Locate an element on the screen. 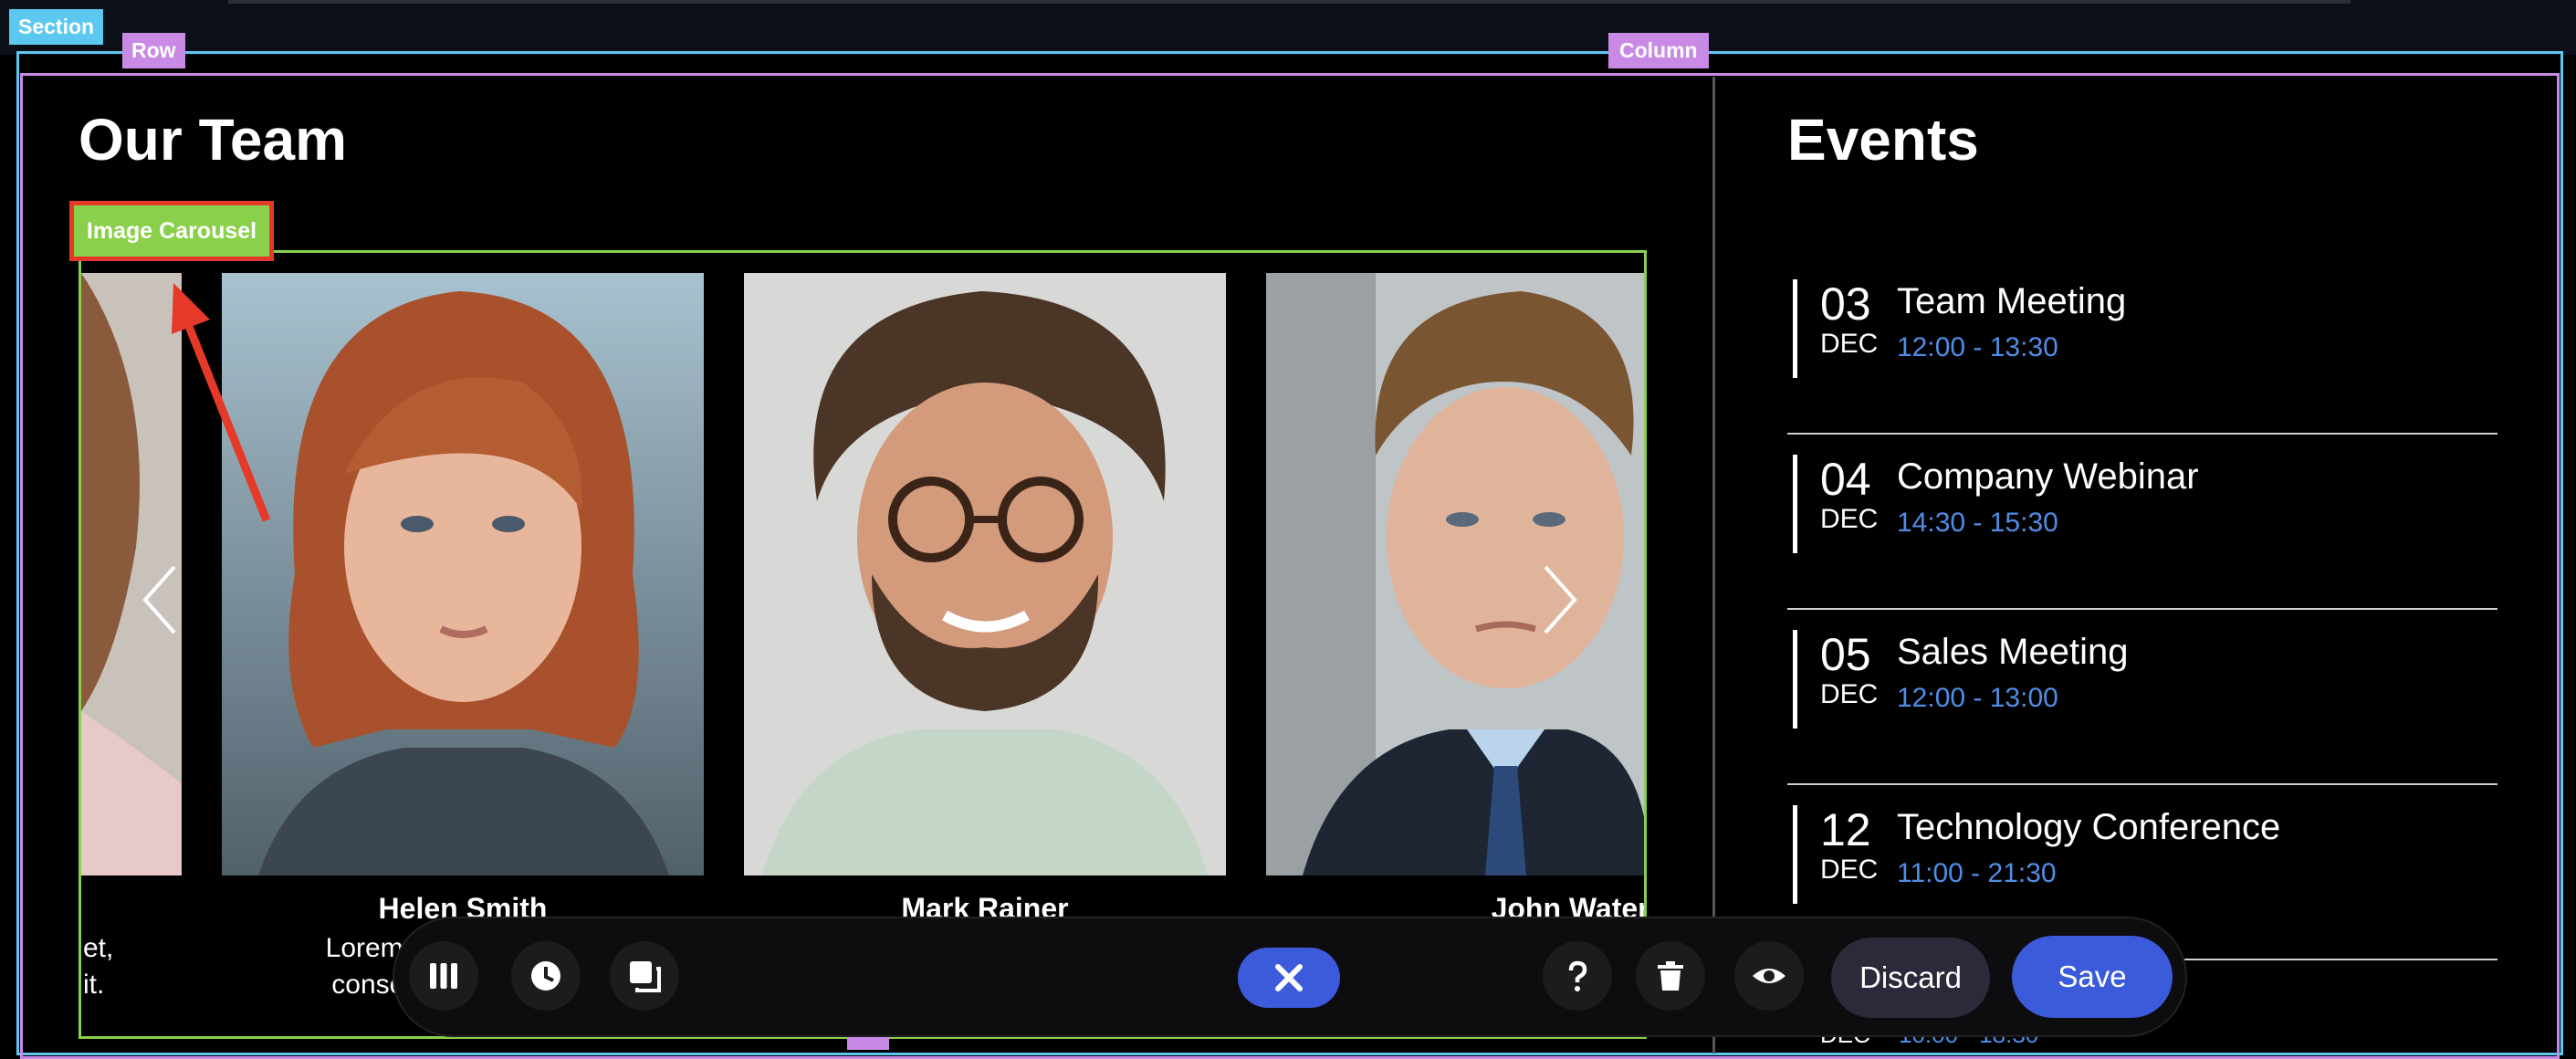  help-button is located at coordinates (1577, 976).